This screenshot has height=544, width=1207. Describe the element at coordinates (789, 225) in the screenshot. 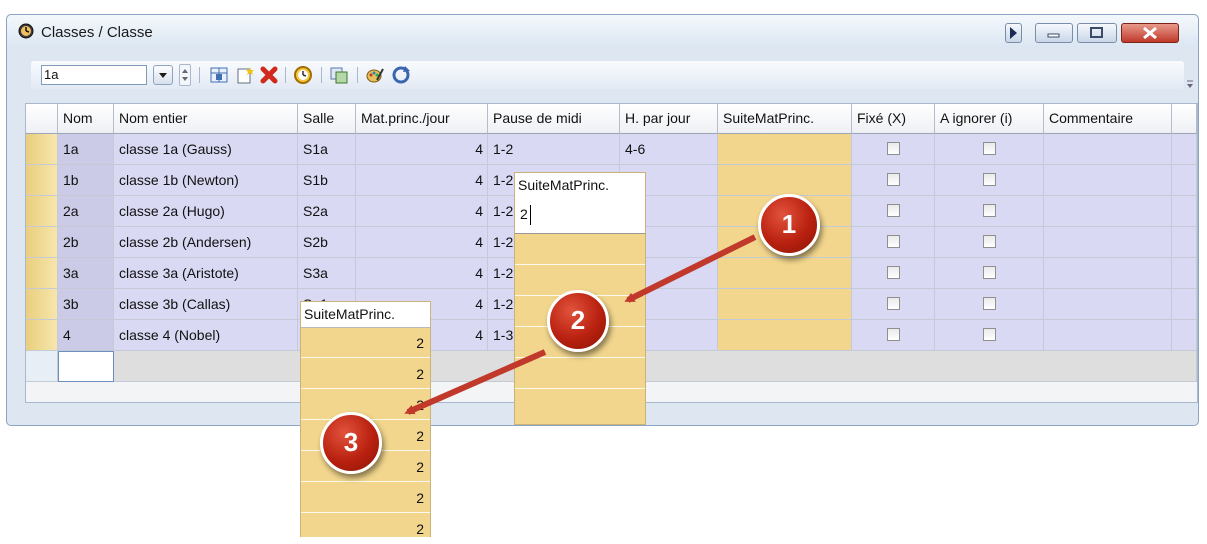

I see `step-badge-1: 1` at that location.